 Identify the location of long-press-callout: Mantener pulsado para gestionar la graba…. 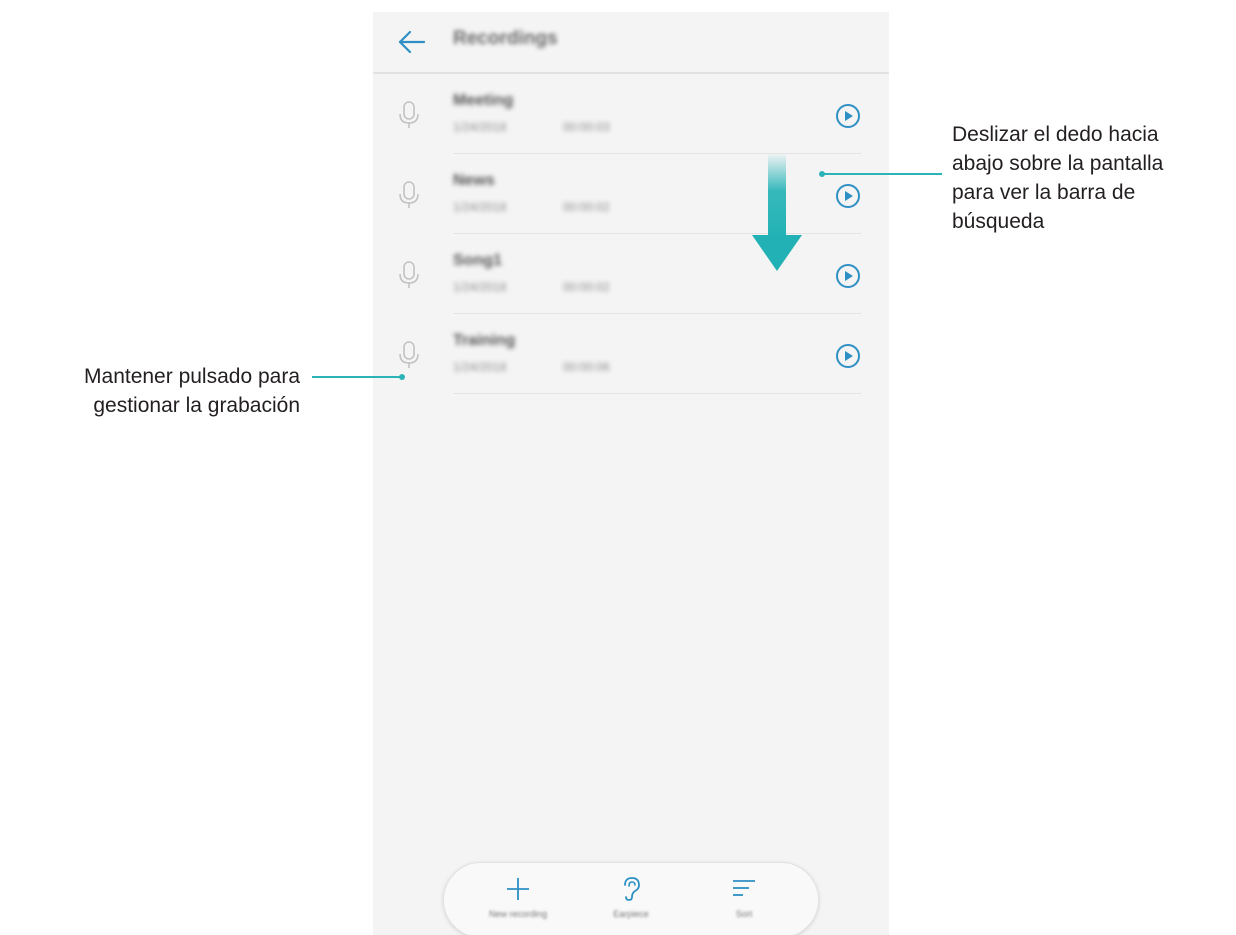
(192, 391).